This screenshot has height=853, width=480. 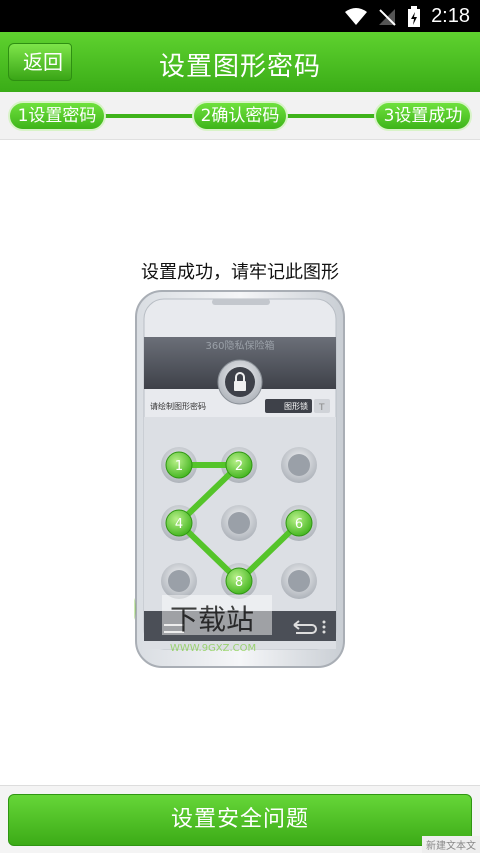 What do you see at coordinates (179, 466) in the screenshot?
I see `pattern-dot-1: 1` at bounding box center [179, 466].